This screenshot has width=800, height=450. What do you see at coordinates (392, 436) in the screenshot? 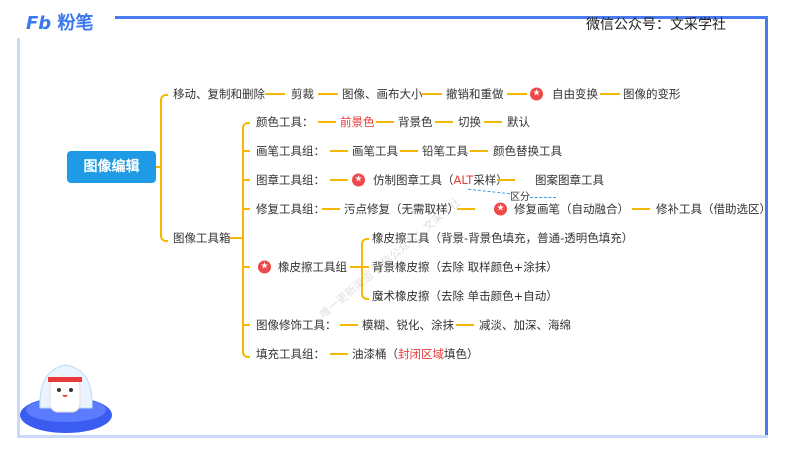
I see `frame-bottom` at bounding box center [392, 436].